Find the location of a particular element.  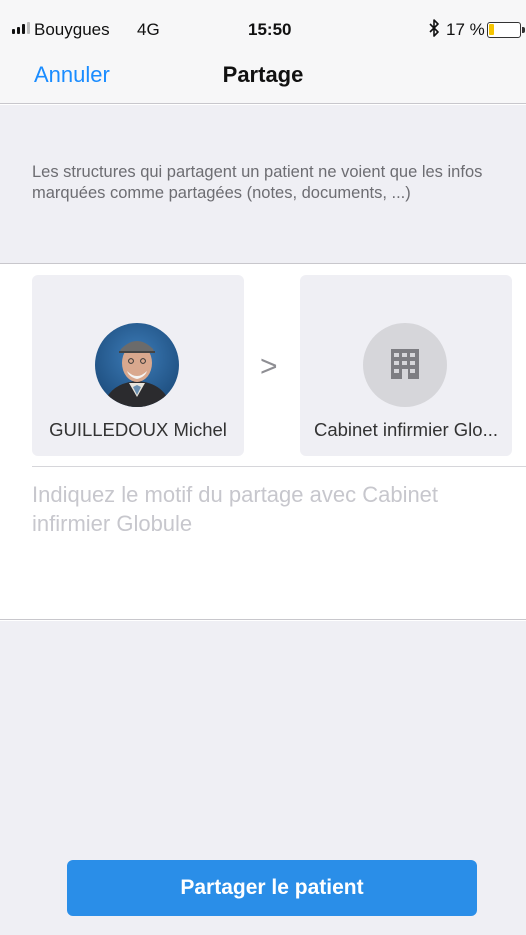

divider is located at coordinates (279, 466).